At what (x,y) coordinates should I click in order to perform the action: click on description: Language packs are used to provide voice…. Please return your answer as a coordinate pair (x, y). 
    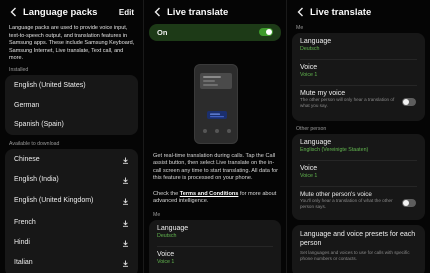
    Looking at the image, I should click on (72, 43).